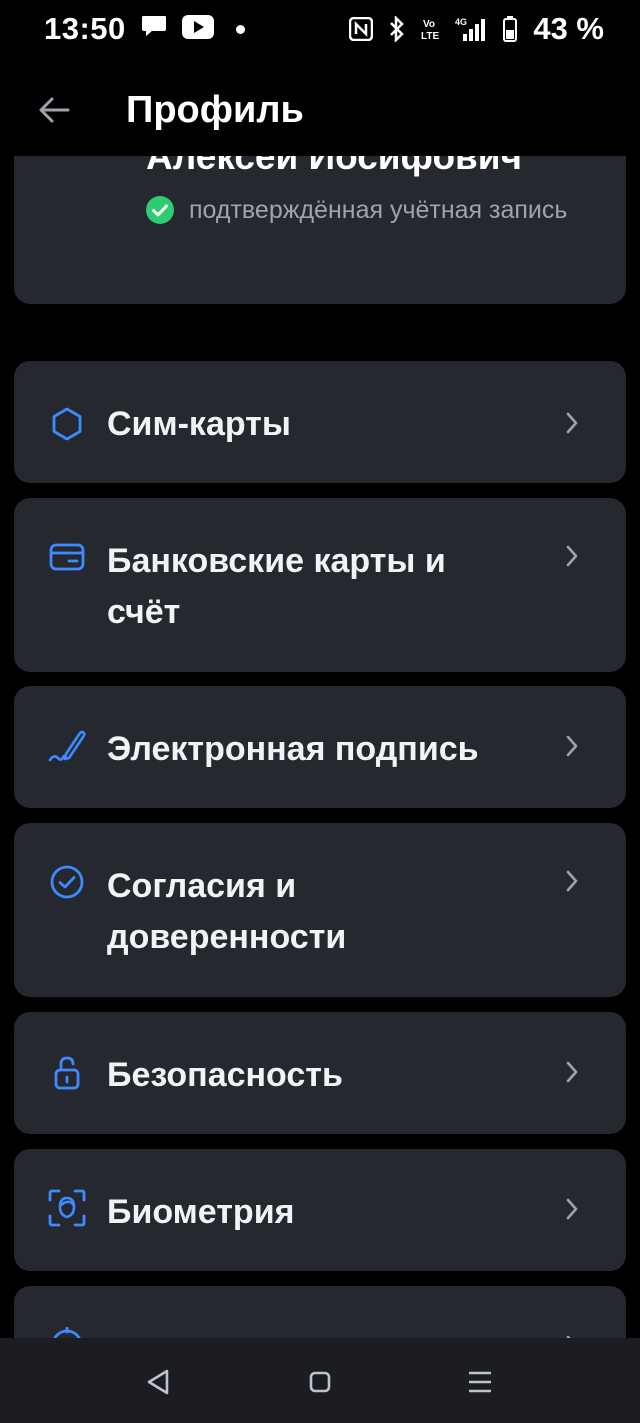 The width and height of the screenshot is (640, 1423). I want to click on bluetooth-icon, so click(397, 29).